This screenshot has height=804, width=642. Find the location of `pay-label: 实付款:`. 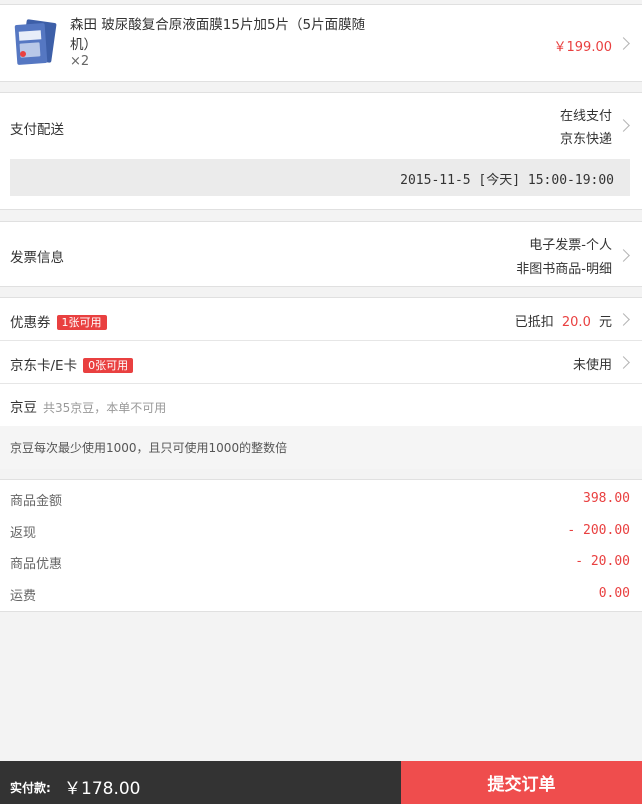

pay-label: 实付款: is located at coordinates (30, 788).